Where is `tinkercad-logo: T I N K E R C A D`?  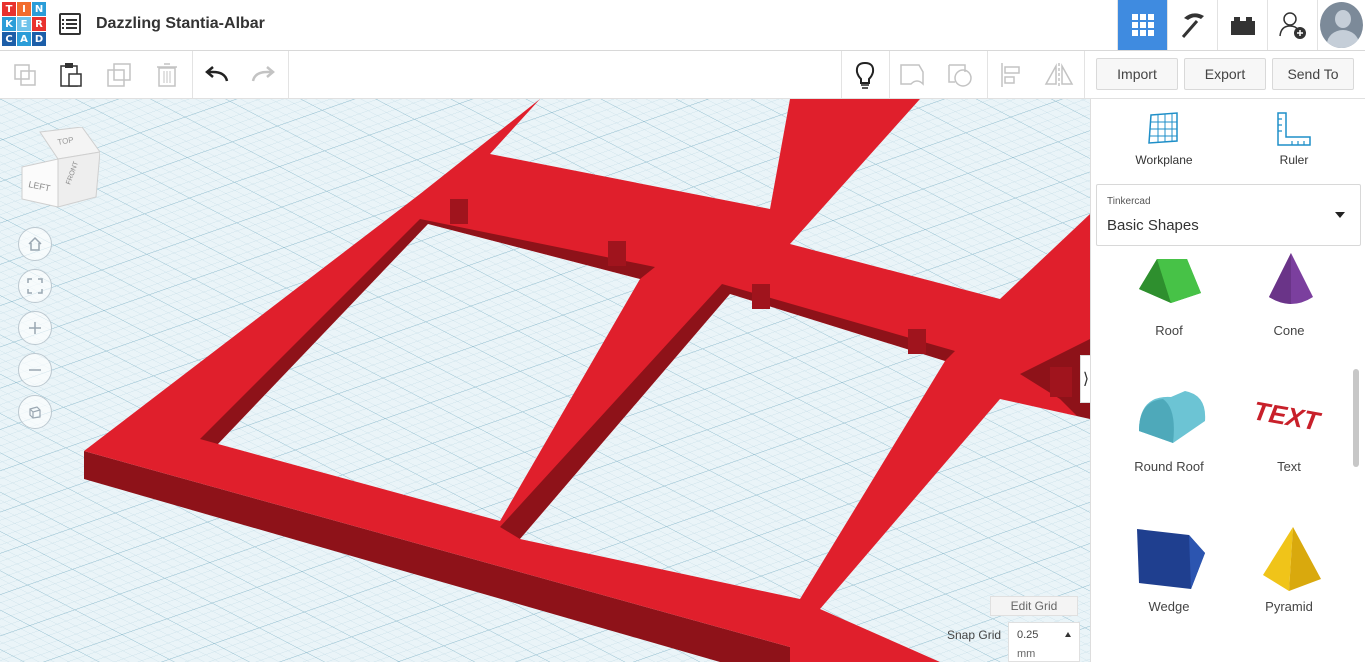 tinkercad-logo: T I N K E R C A D is located at coordinates (24, 24).